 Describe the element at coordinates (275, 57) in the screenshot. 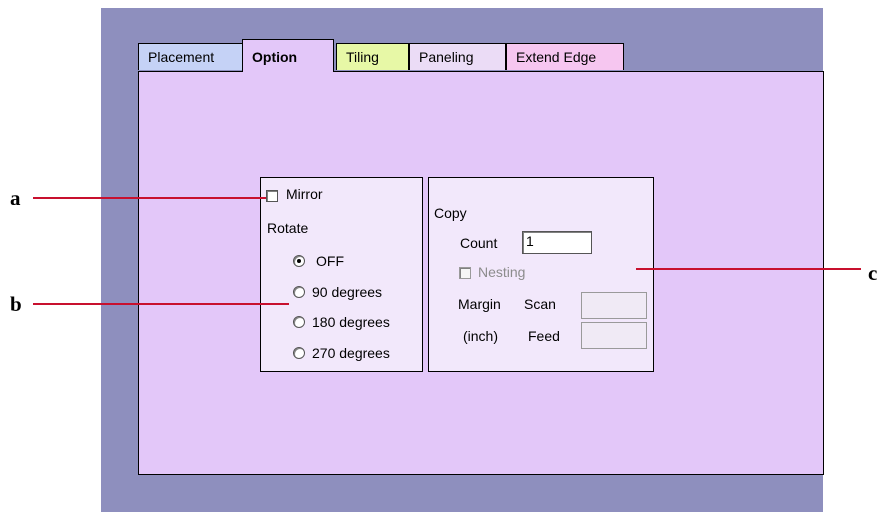

I see `tab-option-label: Option` at that location.